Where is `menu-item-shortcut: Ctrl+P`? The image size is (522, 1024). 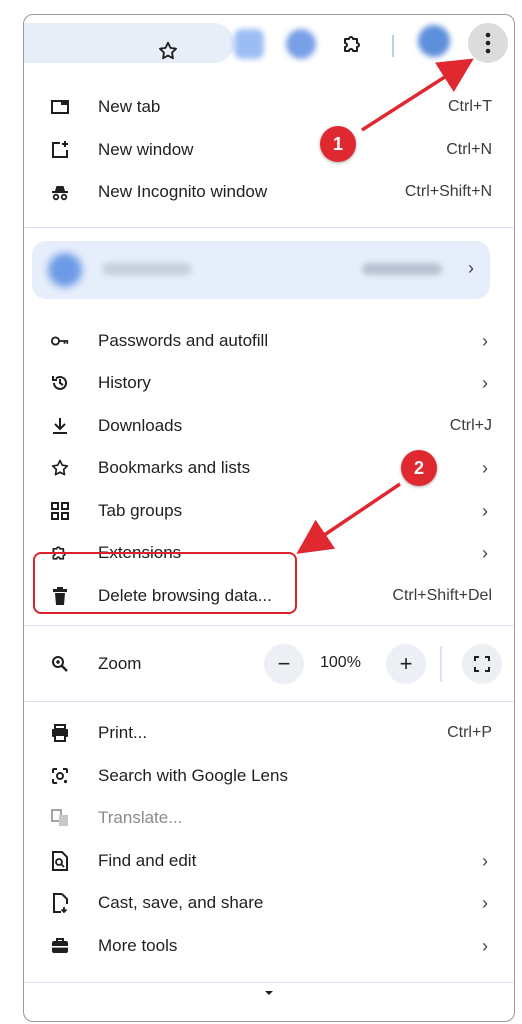 menu-item-shortcut: Ctrl+P is located at coordinates (469, 732).